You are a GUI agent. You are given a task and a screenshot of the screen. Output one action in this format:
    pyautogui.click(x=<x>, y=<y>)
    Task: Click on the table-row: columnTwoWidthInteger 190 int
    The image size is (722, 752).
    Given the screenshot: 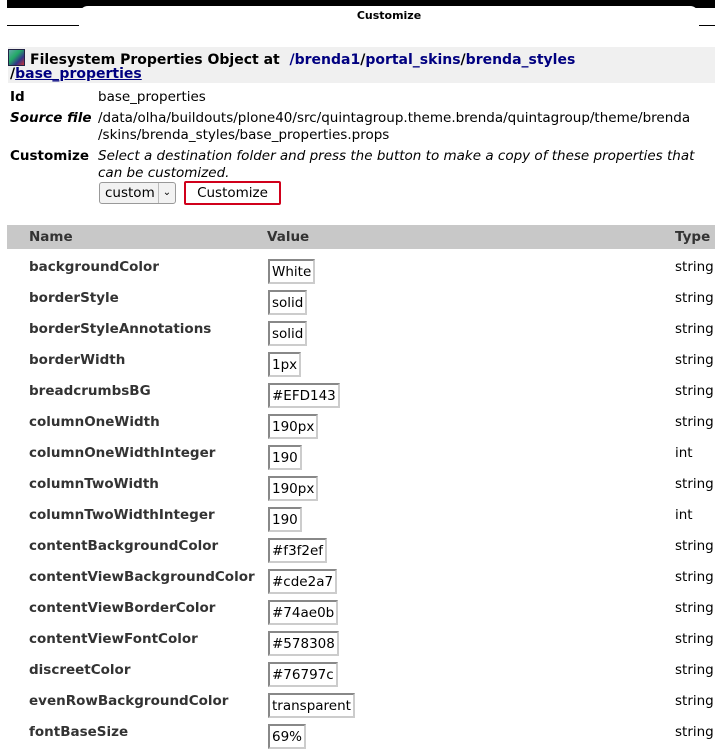 What is the action you would take?
    pyautogui.click(x=361, y=519)
    